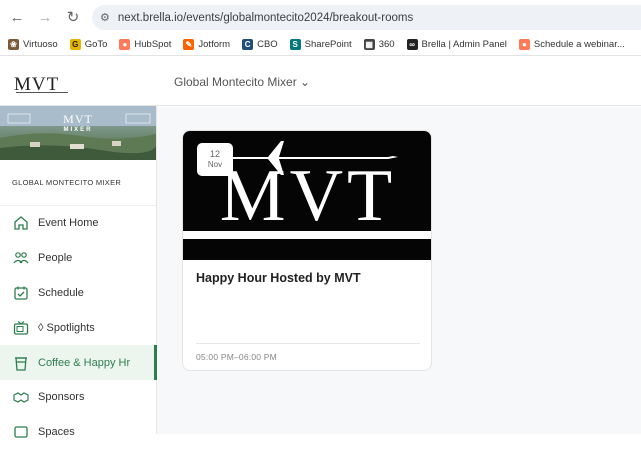 Image resolution: width=641 pixels, height=450 pixels. I want to click on bookmark-label: Virtuoso, so click(40, 44).